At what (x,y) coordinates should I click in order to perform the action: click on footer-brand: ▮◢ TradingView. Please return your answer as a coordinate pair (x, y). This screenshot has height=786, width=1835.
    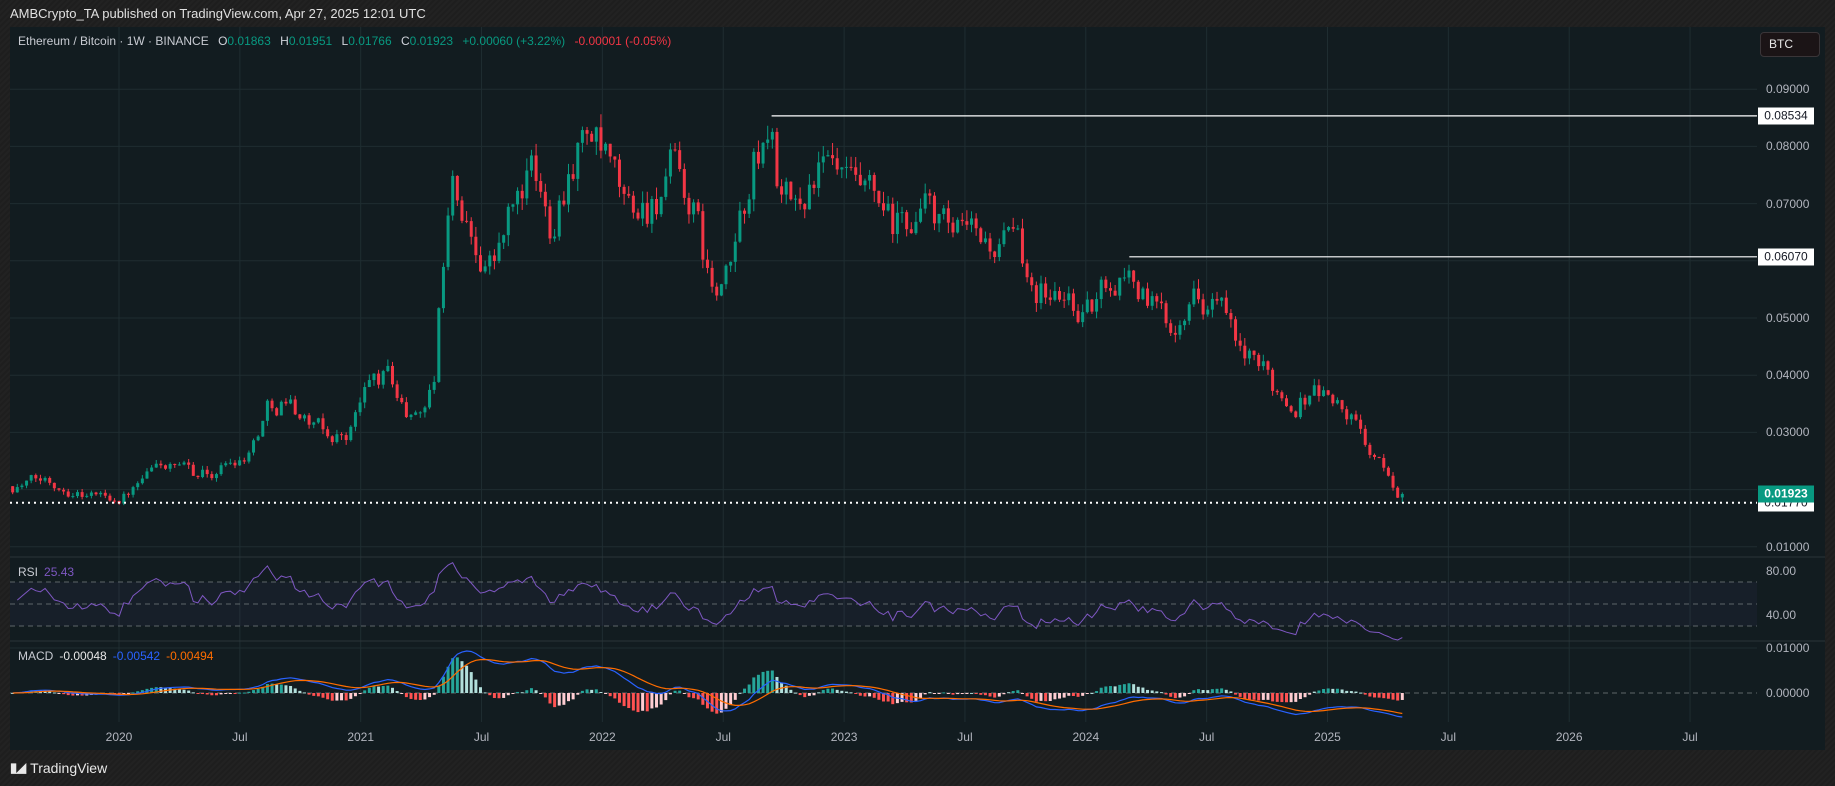
    Looking at the image, I should click on (58, 768).